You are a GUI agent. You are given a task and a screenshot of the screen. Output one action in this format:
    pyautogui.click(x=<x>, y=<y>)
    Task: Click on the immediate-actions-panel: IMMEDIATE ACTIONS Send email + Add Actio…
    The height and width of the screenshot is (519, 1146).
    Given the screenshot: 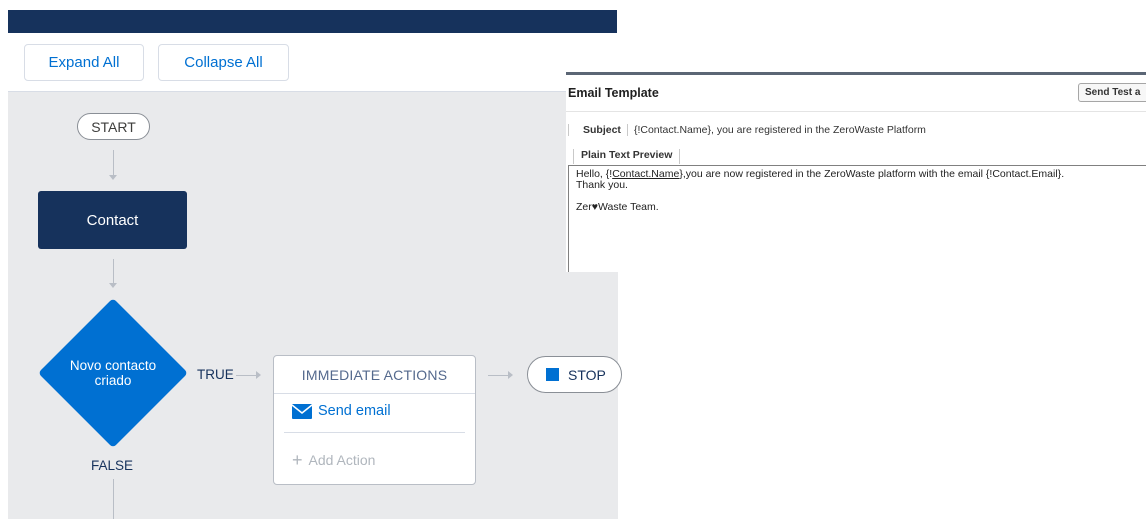 What is the action you would take?
    pyautogui.click(x=374, y=420)
    